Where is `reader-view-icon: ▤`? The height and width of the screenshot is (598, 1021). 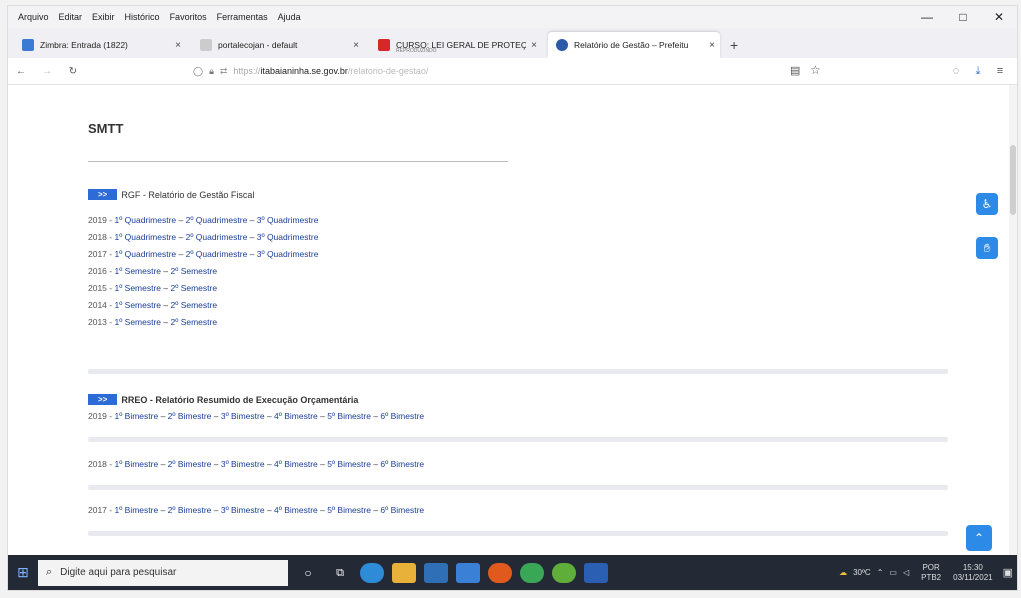
reader-view-icon: ▤ is located at coordinates (795, 70).